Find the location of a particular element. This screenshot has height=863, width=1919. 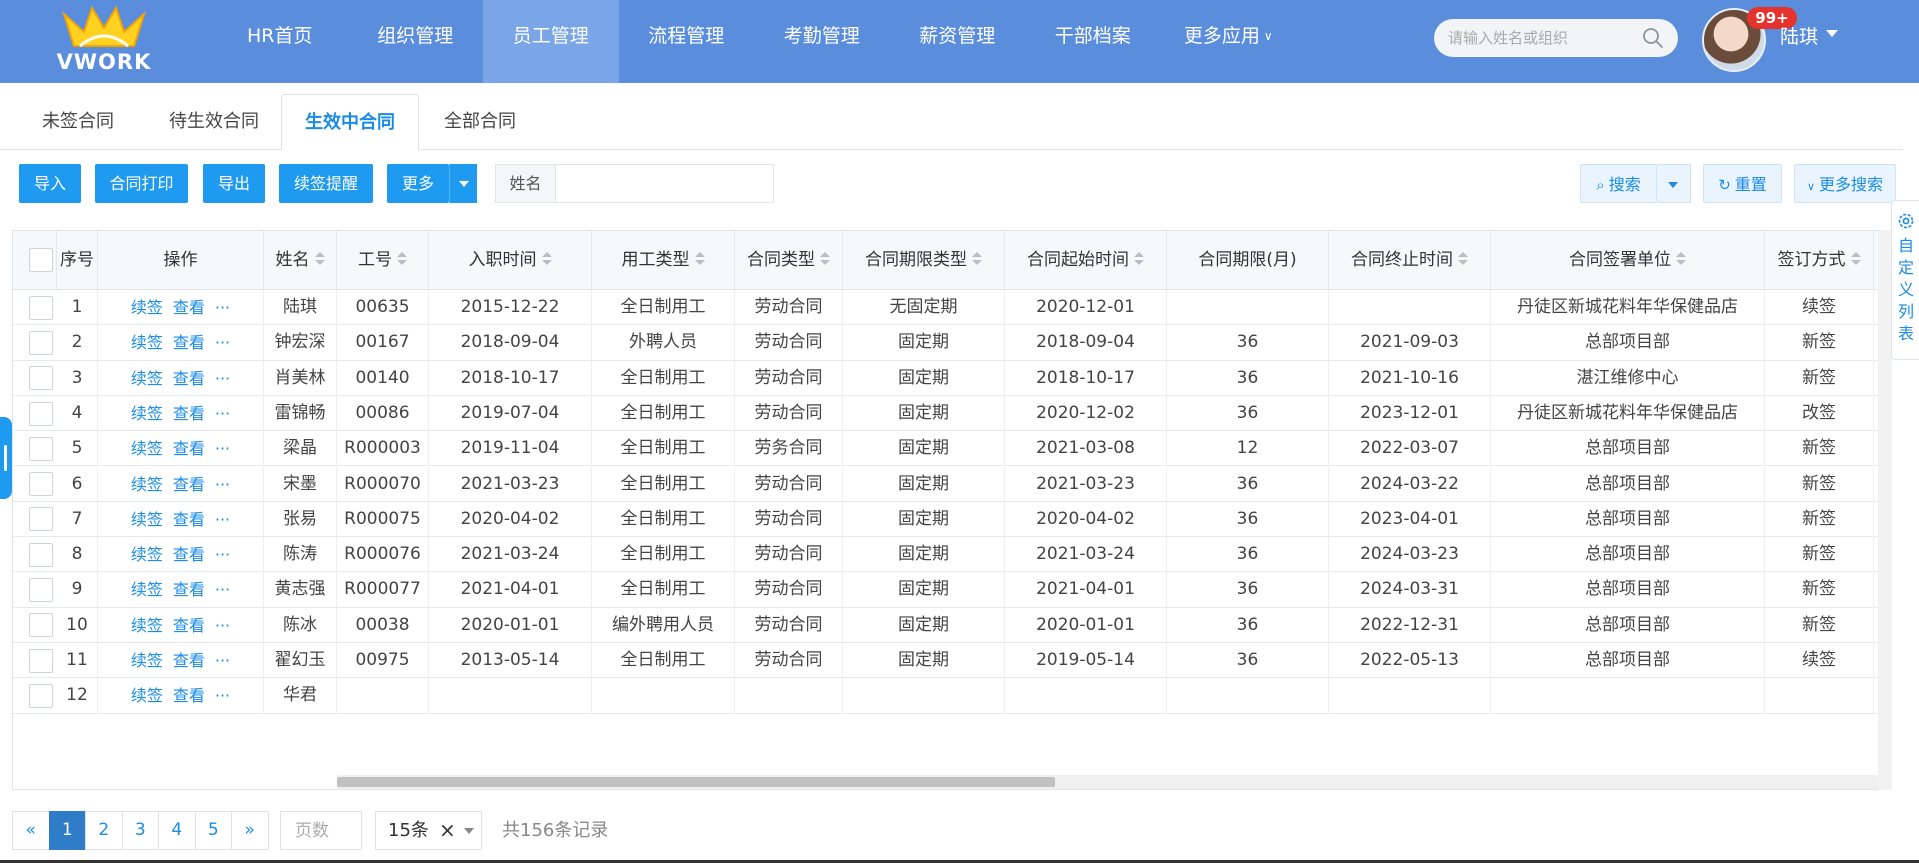

nav-item-2: 员工管理 is located at coordinates (551, 41).